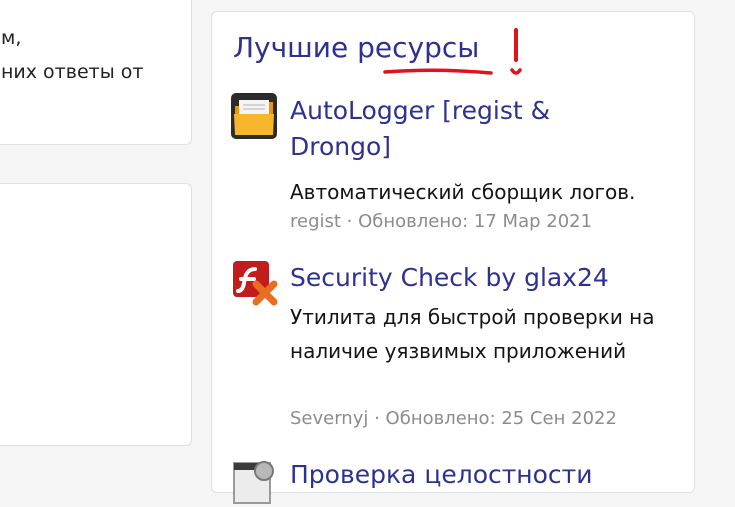 The height and width of the screenshot is (507, 735). I want to click on resource-title-link: Проверка целостности, so click(490, 475).